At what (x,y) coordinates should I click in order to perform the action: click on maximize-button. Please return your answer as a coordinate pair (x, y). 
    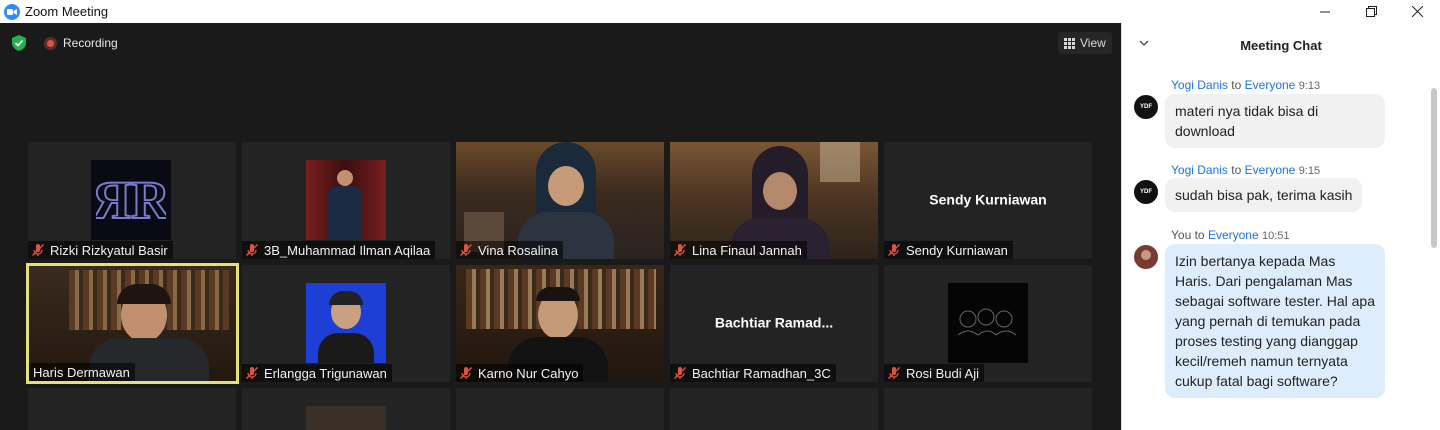
    Looking at the image, I should click on (1371, 11).